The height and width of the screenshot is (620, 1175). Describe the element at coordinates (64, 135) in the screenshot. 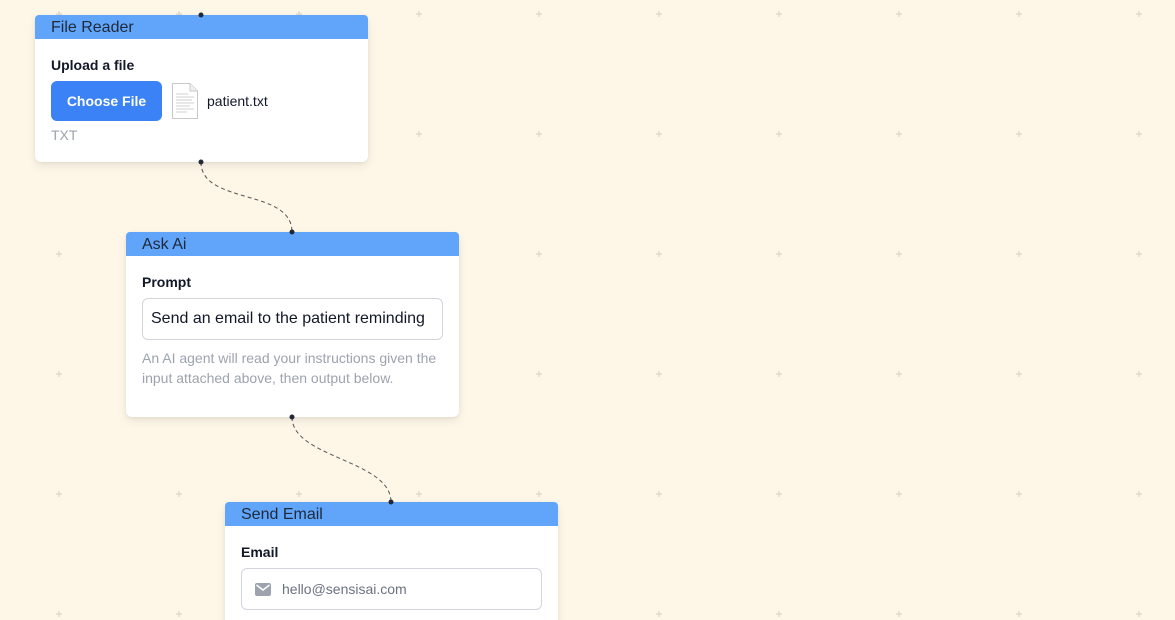

I see `file-type-hint: TXT` at that location.